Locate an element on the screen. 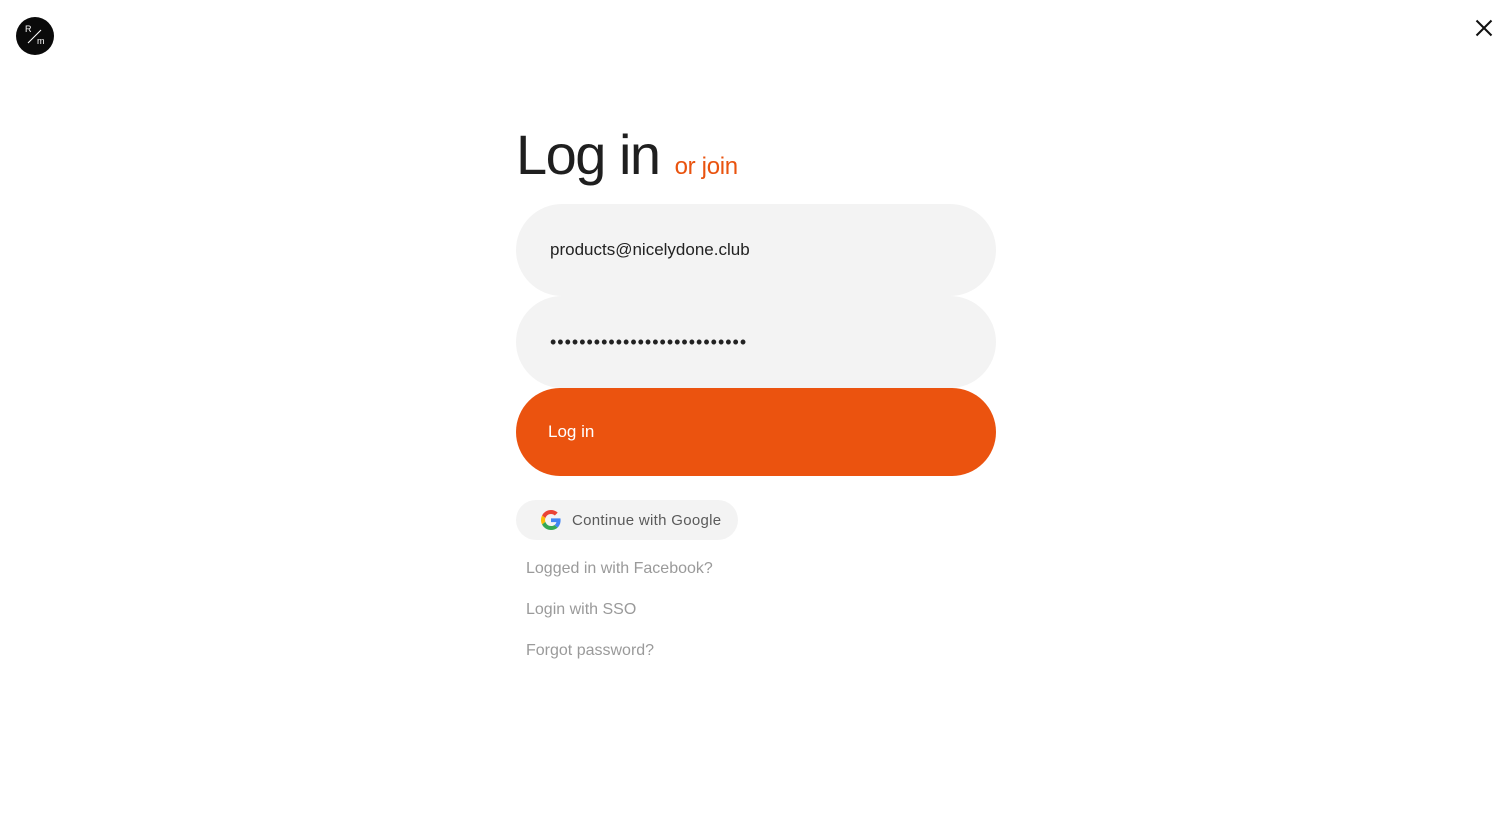  login-button-label: Log in is located at coordinates (571, 431).